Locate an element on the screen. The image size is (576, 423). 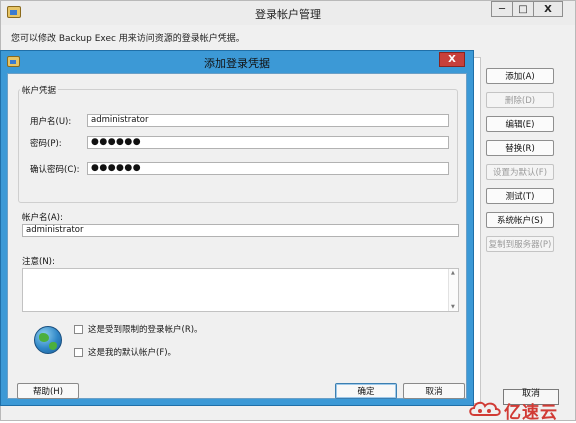
restricted-account-label: 这是受到限制的登录帐户(R)。 is located at coordinates (145, 330).